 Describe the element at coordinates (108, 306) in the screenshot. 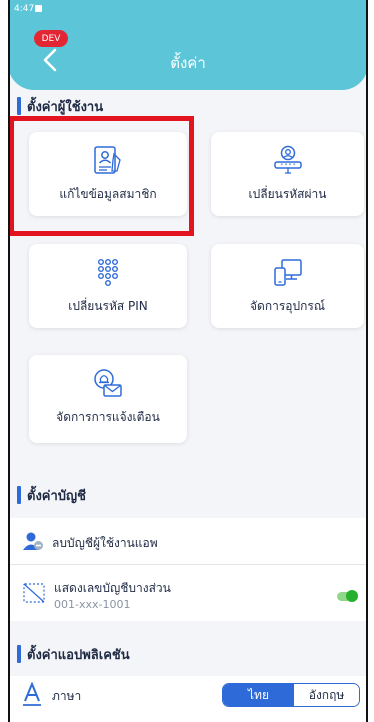

I see `change-pin-label: เปลี่ยนรหัส PIN` at that location.